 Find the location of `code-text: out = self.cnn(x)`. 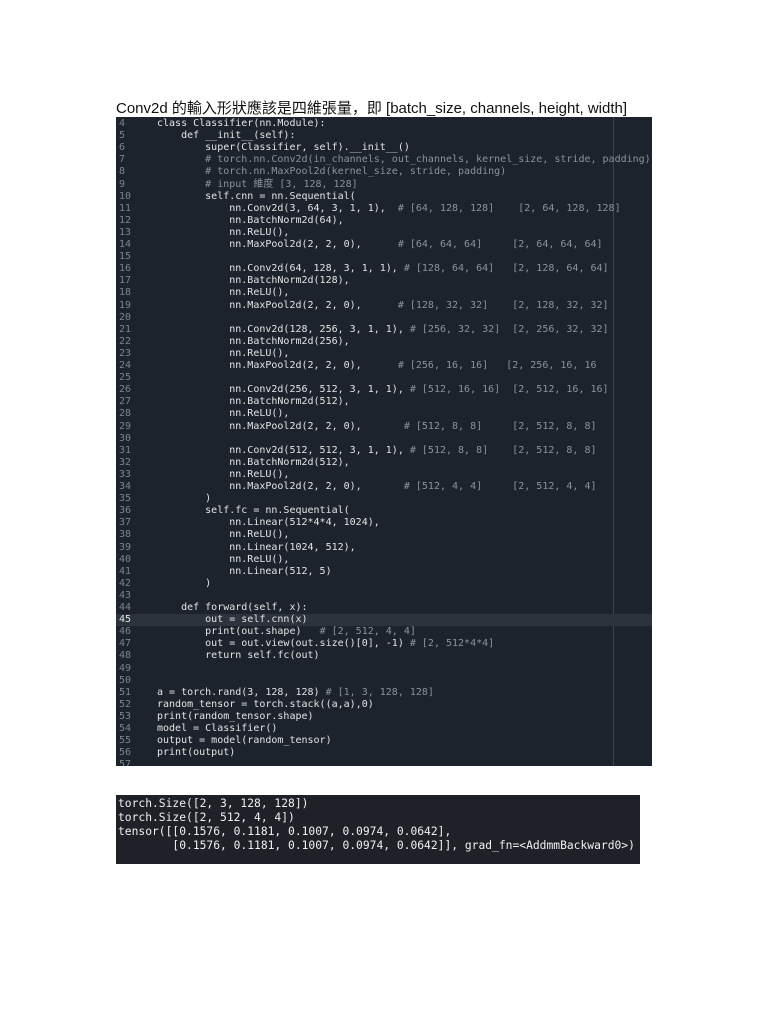

code-text: out = self.cnn(x) is located at coordinates (232, 620).